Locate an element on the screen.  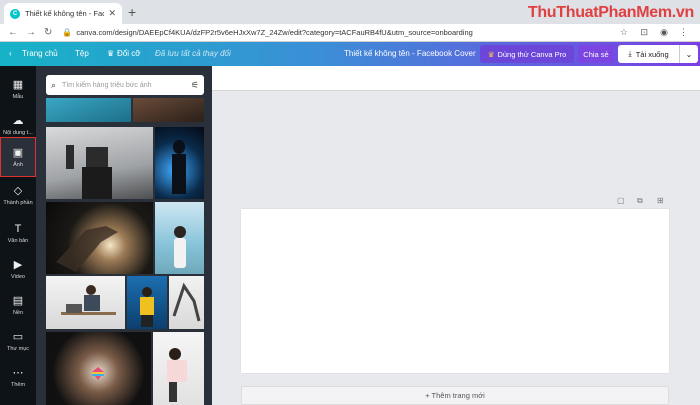
browser-tab: C Thiết kế không tên - Facebook C ✕ is located at coordinates (63, 13).